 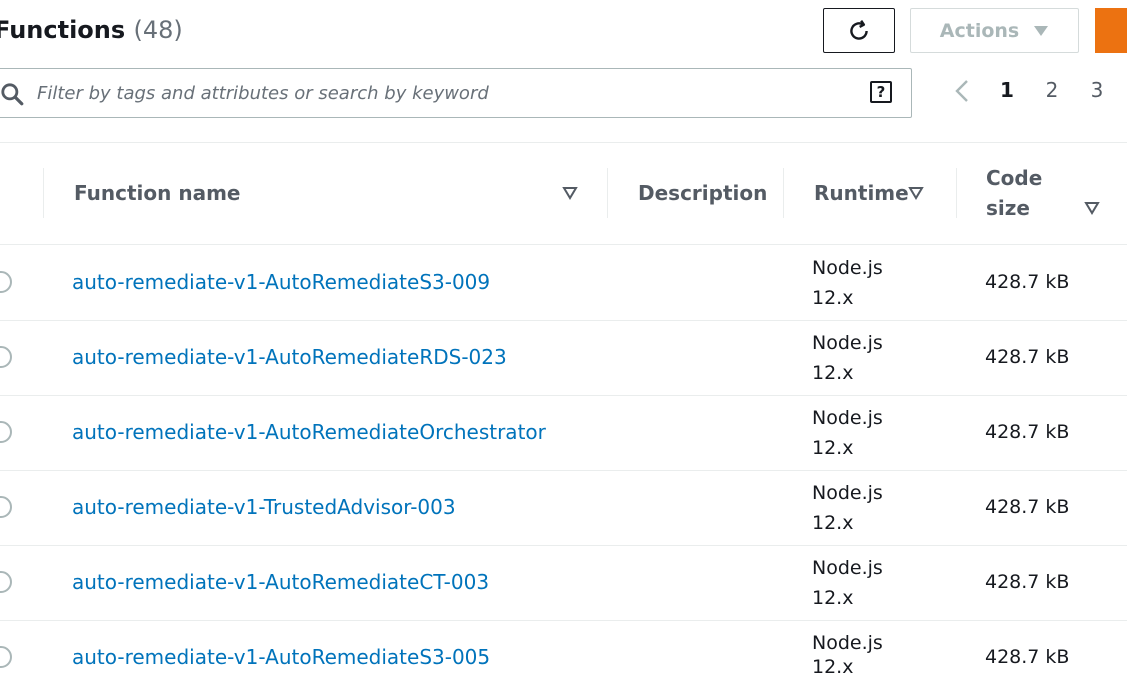 What do you see at coordinates (962, 91) in the screenshot?
I see `chevron-left-icon` at bounding box center [962, 91].